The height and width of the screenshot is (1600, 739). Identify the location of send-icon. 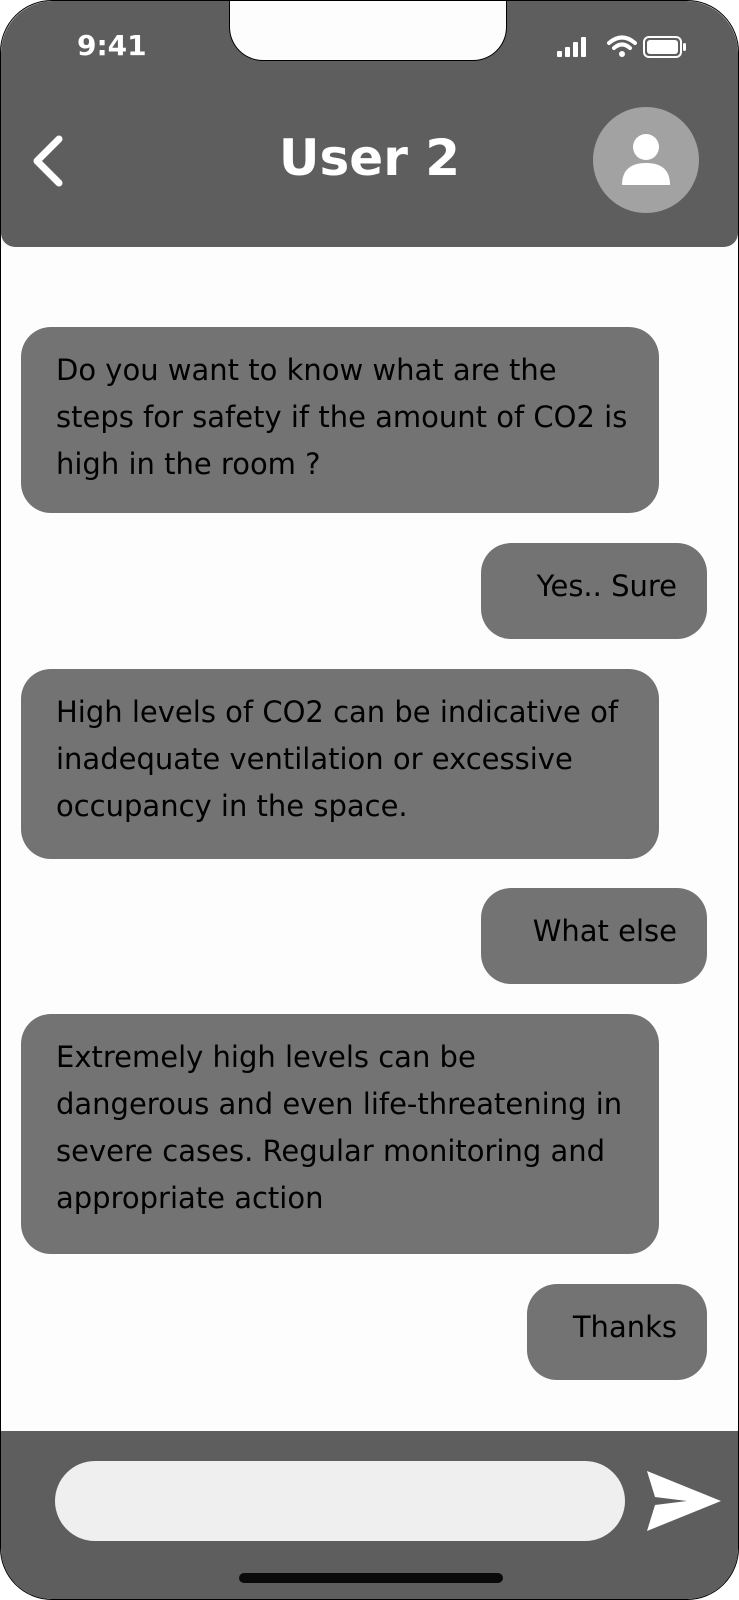
(684, 1501).